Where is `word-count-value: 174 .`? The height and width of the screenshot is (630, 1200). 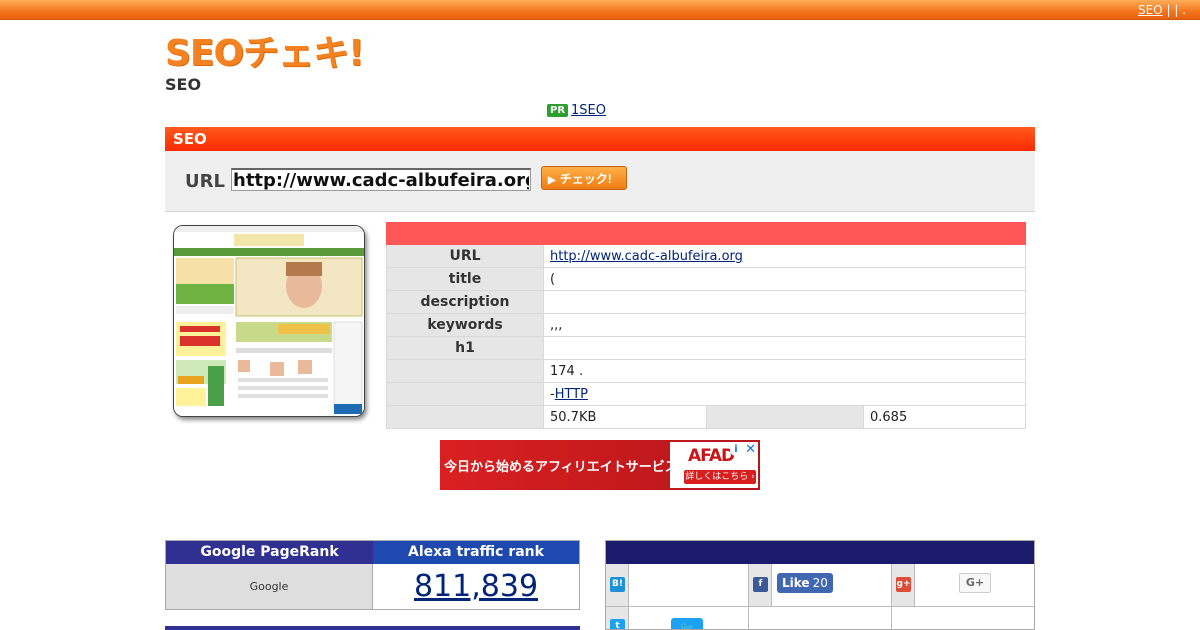 word-count-value: 174 . is located at coordinates (784, 371).